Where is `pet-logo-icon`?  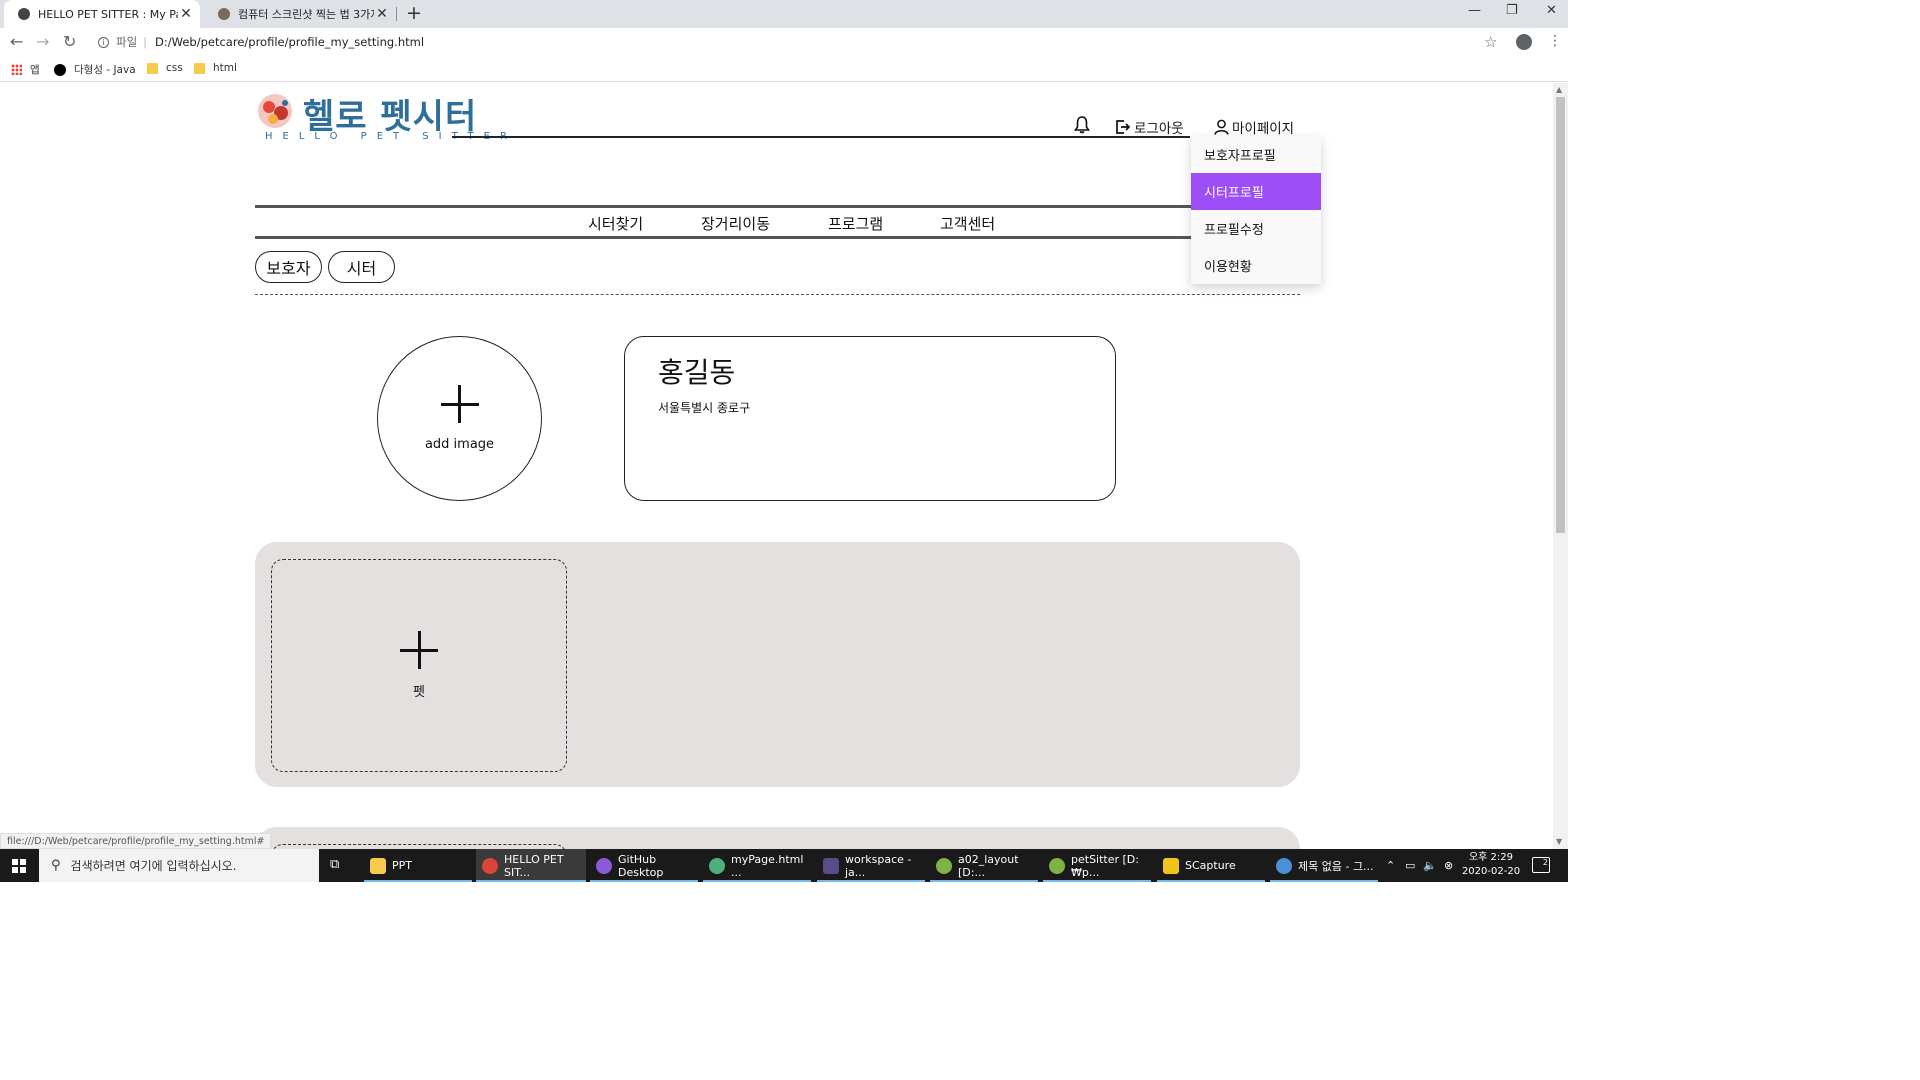 pet-logo-icon is located at coordinates (275, 111).